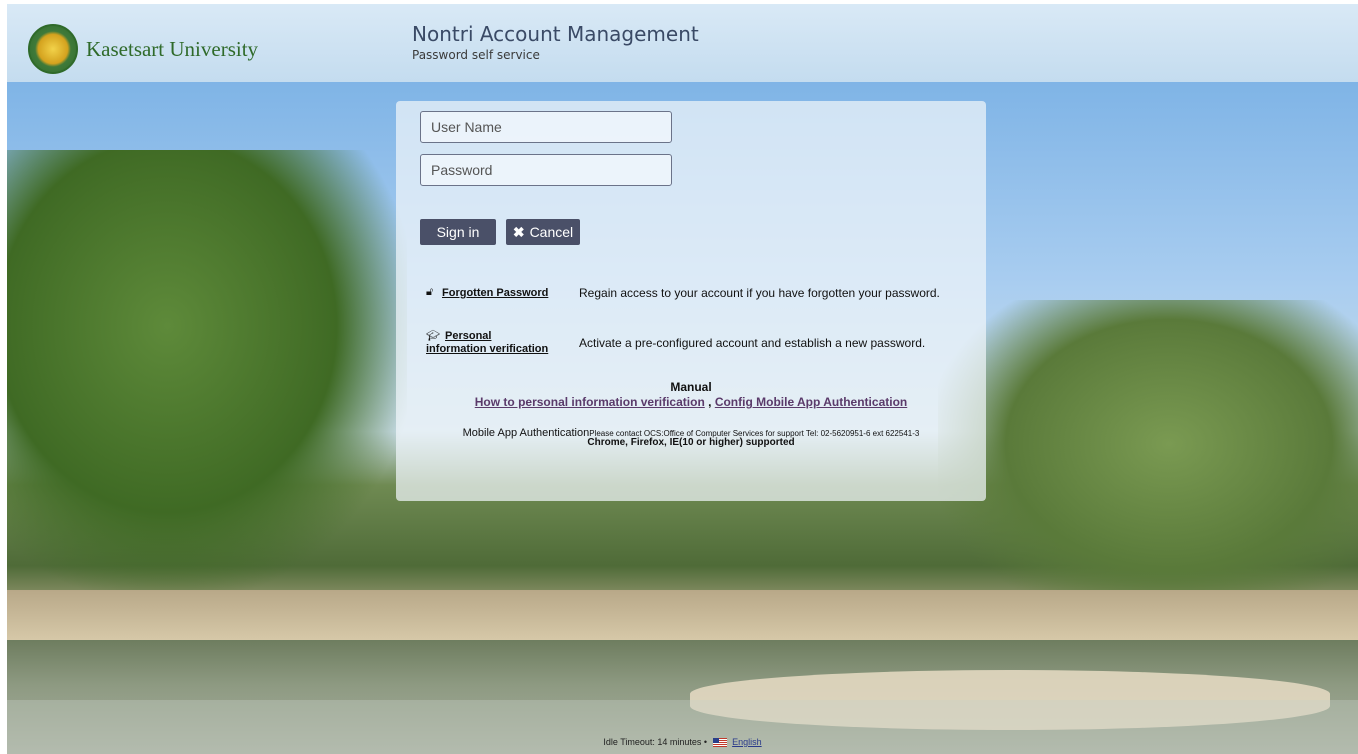 The height and width of the screenshot is (754, 1358). What do you see at coordinates (468, 336) in the screenshot?
I see `personal-verification-link-line1: Personal` at bounding box center [468, 336].